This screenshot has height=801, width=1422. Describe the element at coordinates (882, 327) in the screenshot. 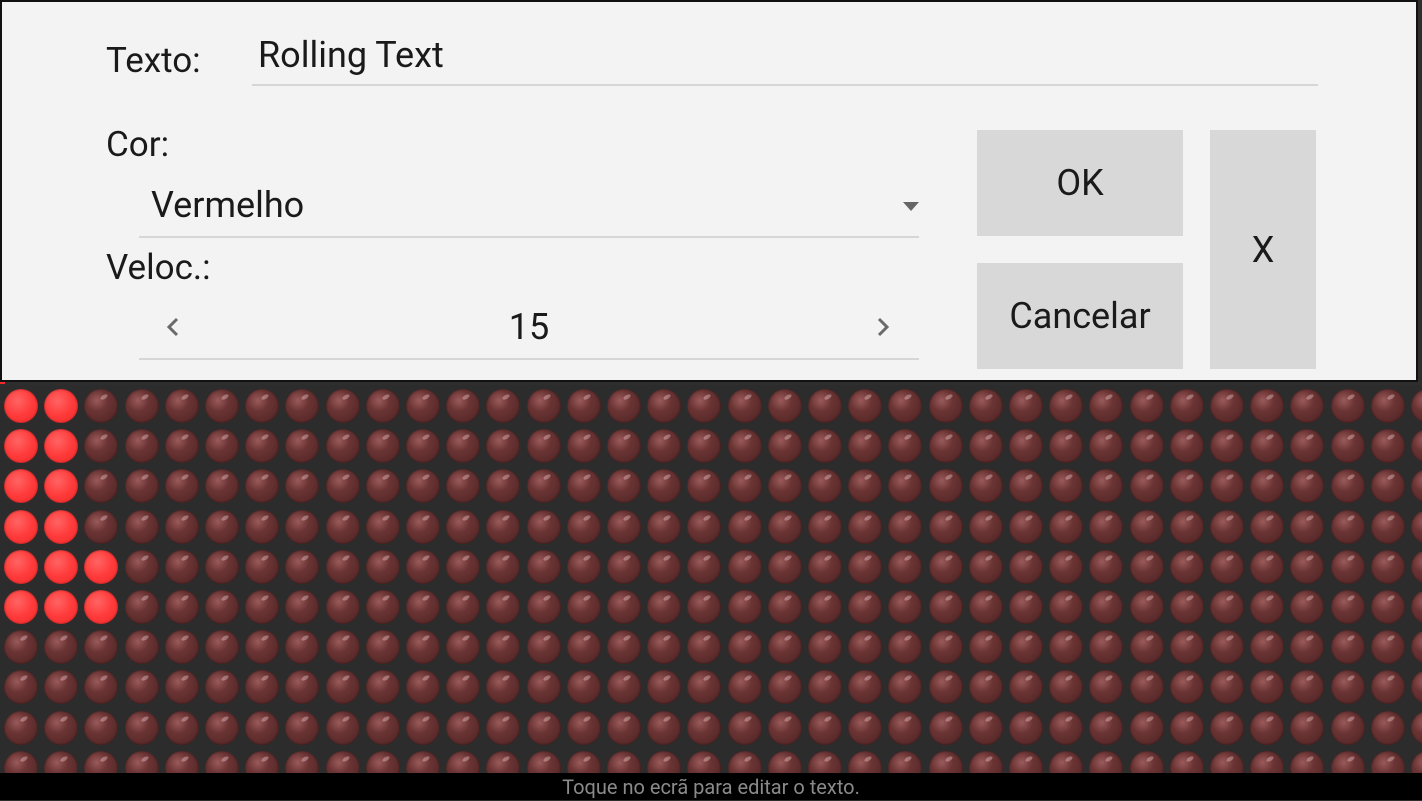

I see `chevron-right-icon` at that location.